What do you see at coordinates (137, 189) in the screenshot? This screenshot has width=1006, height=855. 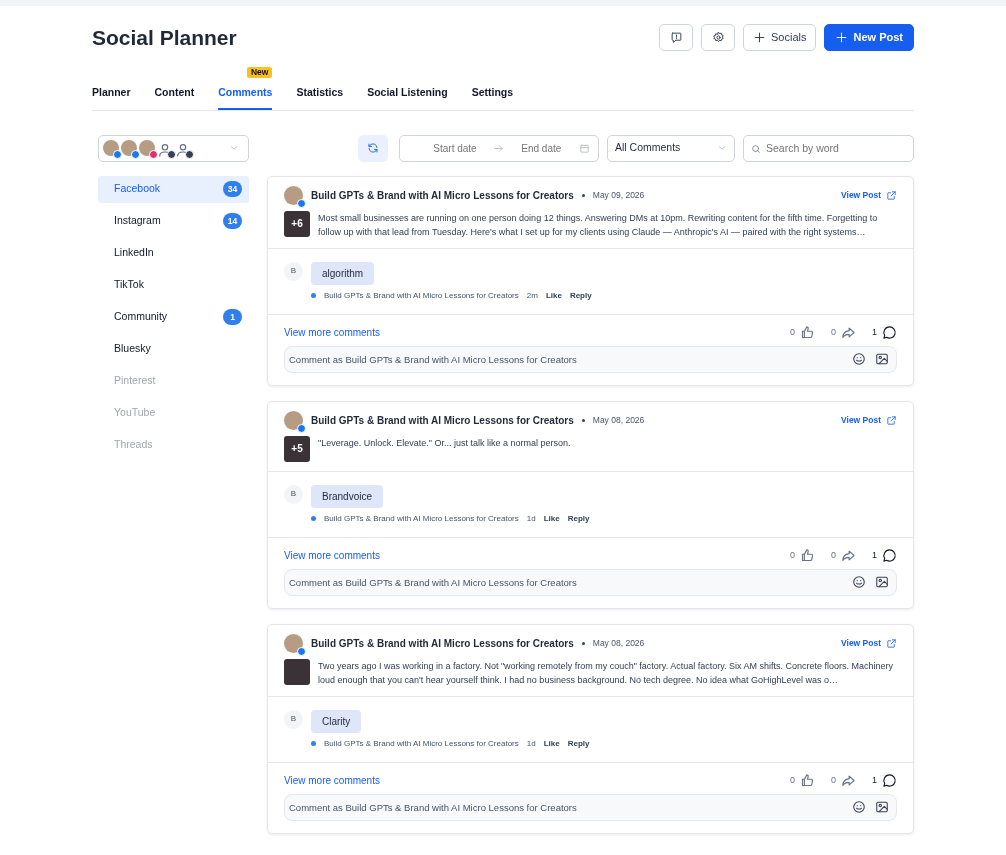 I see `sidebar-label: Facebook` at bounding box center [137, 189].